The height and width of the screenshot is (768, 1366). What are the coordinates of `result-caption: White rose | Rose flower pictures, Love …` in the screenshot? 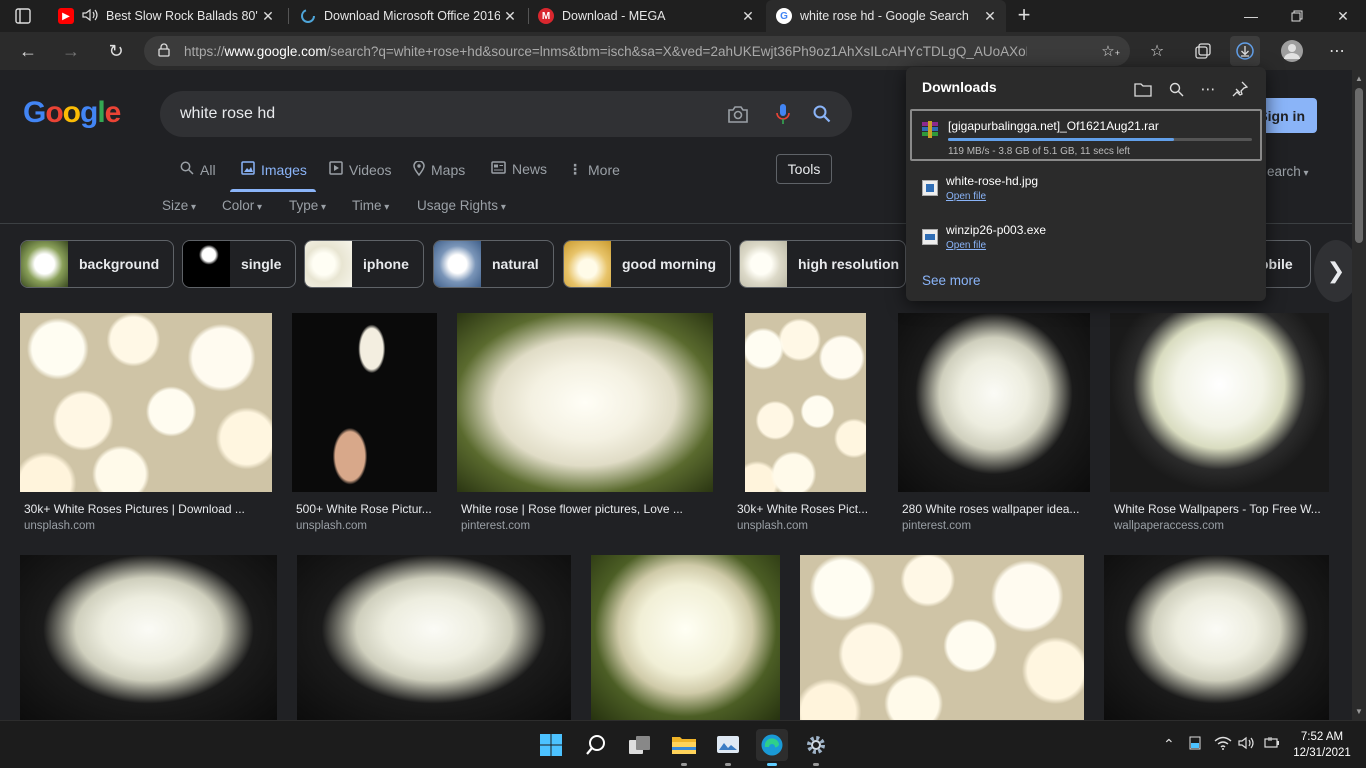 It's located at (586, 509).